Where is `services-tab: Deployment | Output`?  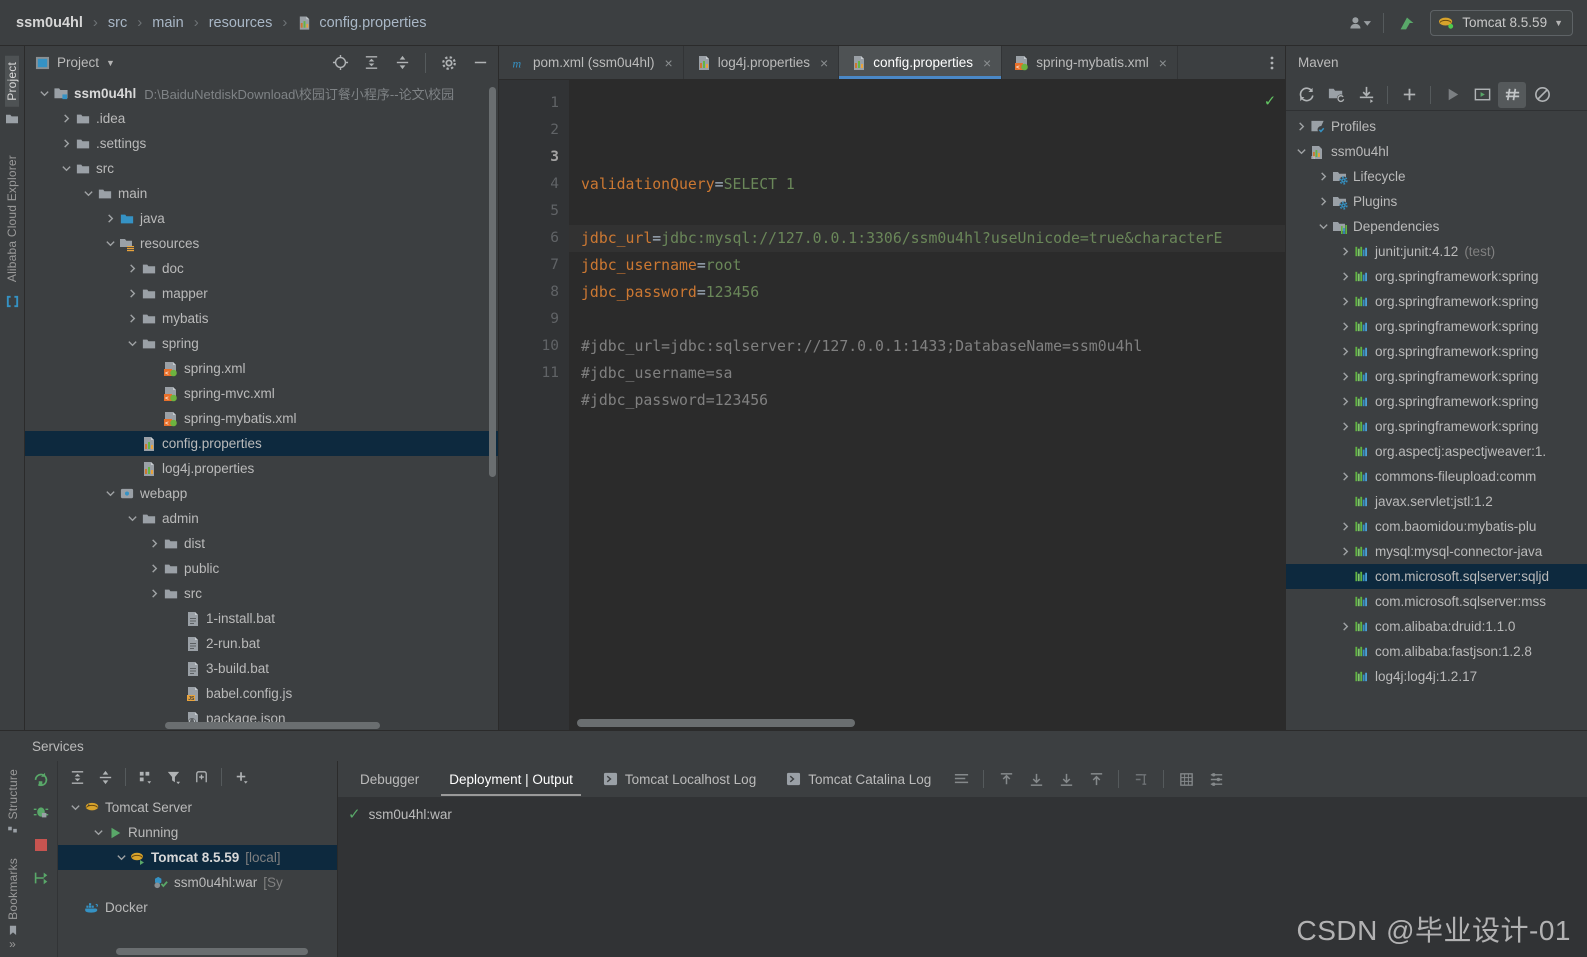 services-tab: Deployment | Output is located at coordinates (511, 779).